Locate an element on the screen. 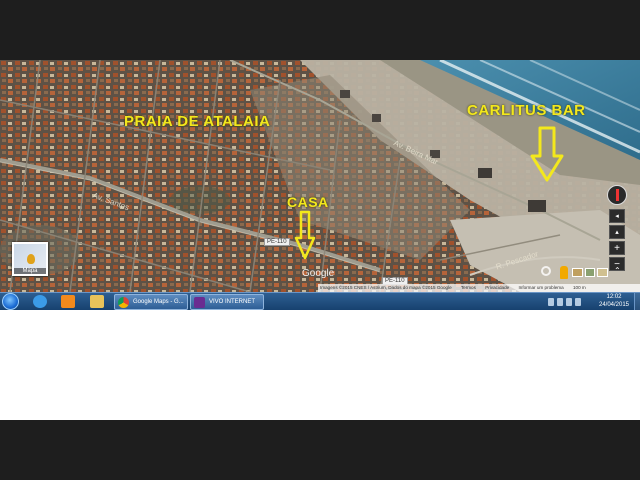 The image size is (640, 480). network-icon is located at coordinates (569, 302).